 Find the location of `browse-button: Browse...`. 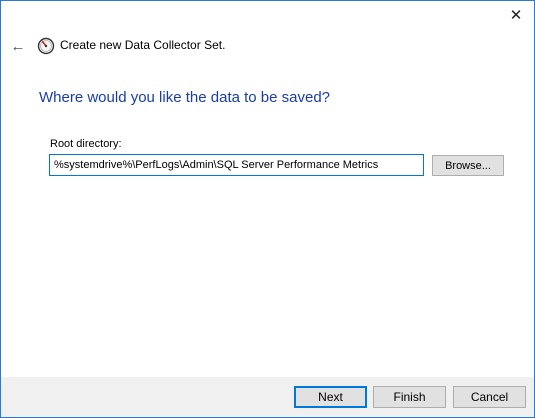

browse-button: Browse... is located at coordinates (468, 165).